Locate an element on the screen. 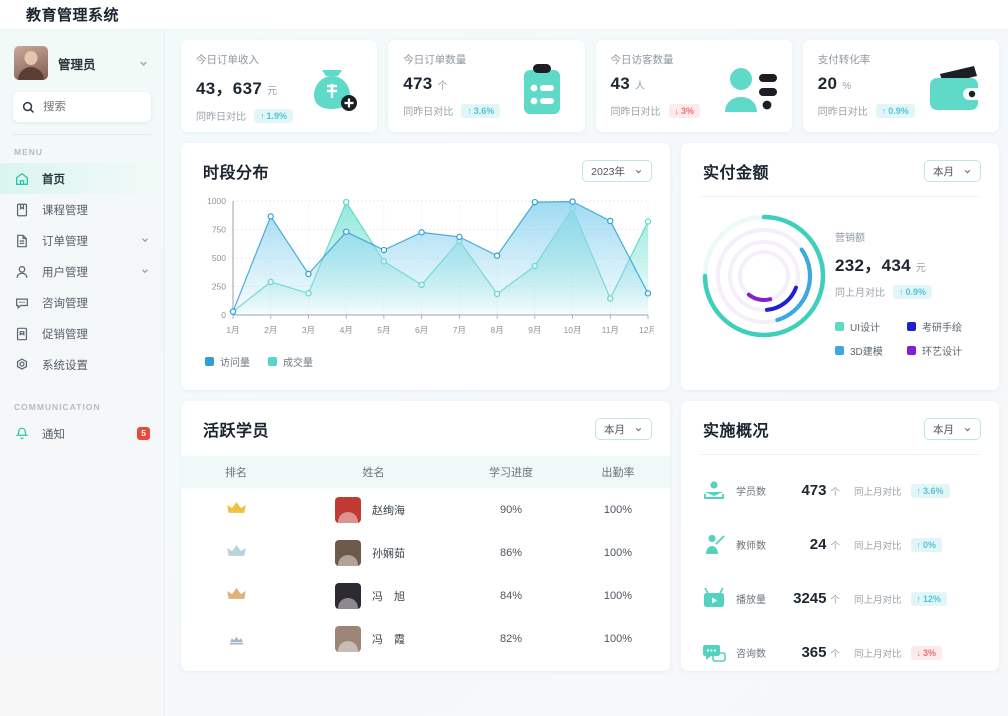 This screenshot has height=716, width=1008. search-input is located at coordinates (92, 107).